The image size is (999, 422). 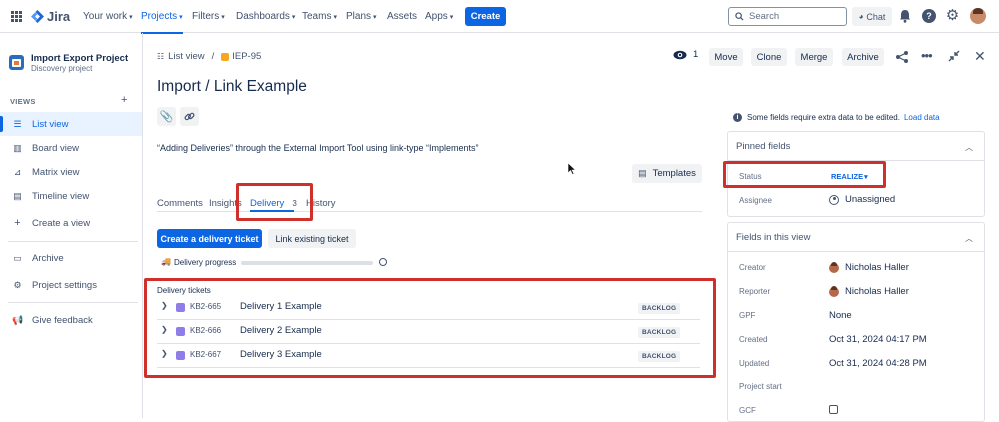 I want to click on watch-button: 1, so click(x=685, y=54).